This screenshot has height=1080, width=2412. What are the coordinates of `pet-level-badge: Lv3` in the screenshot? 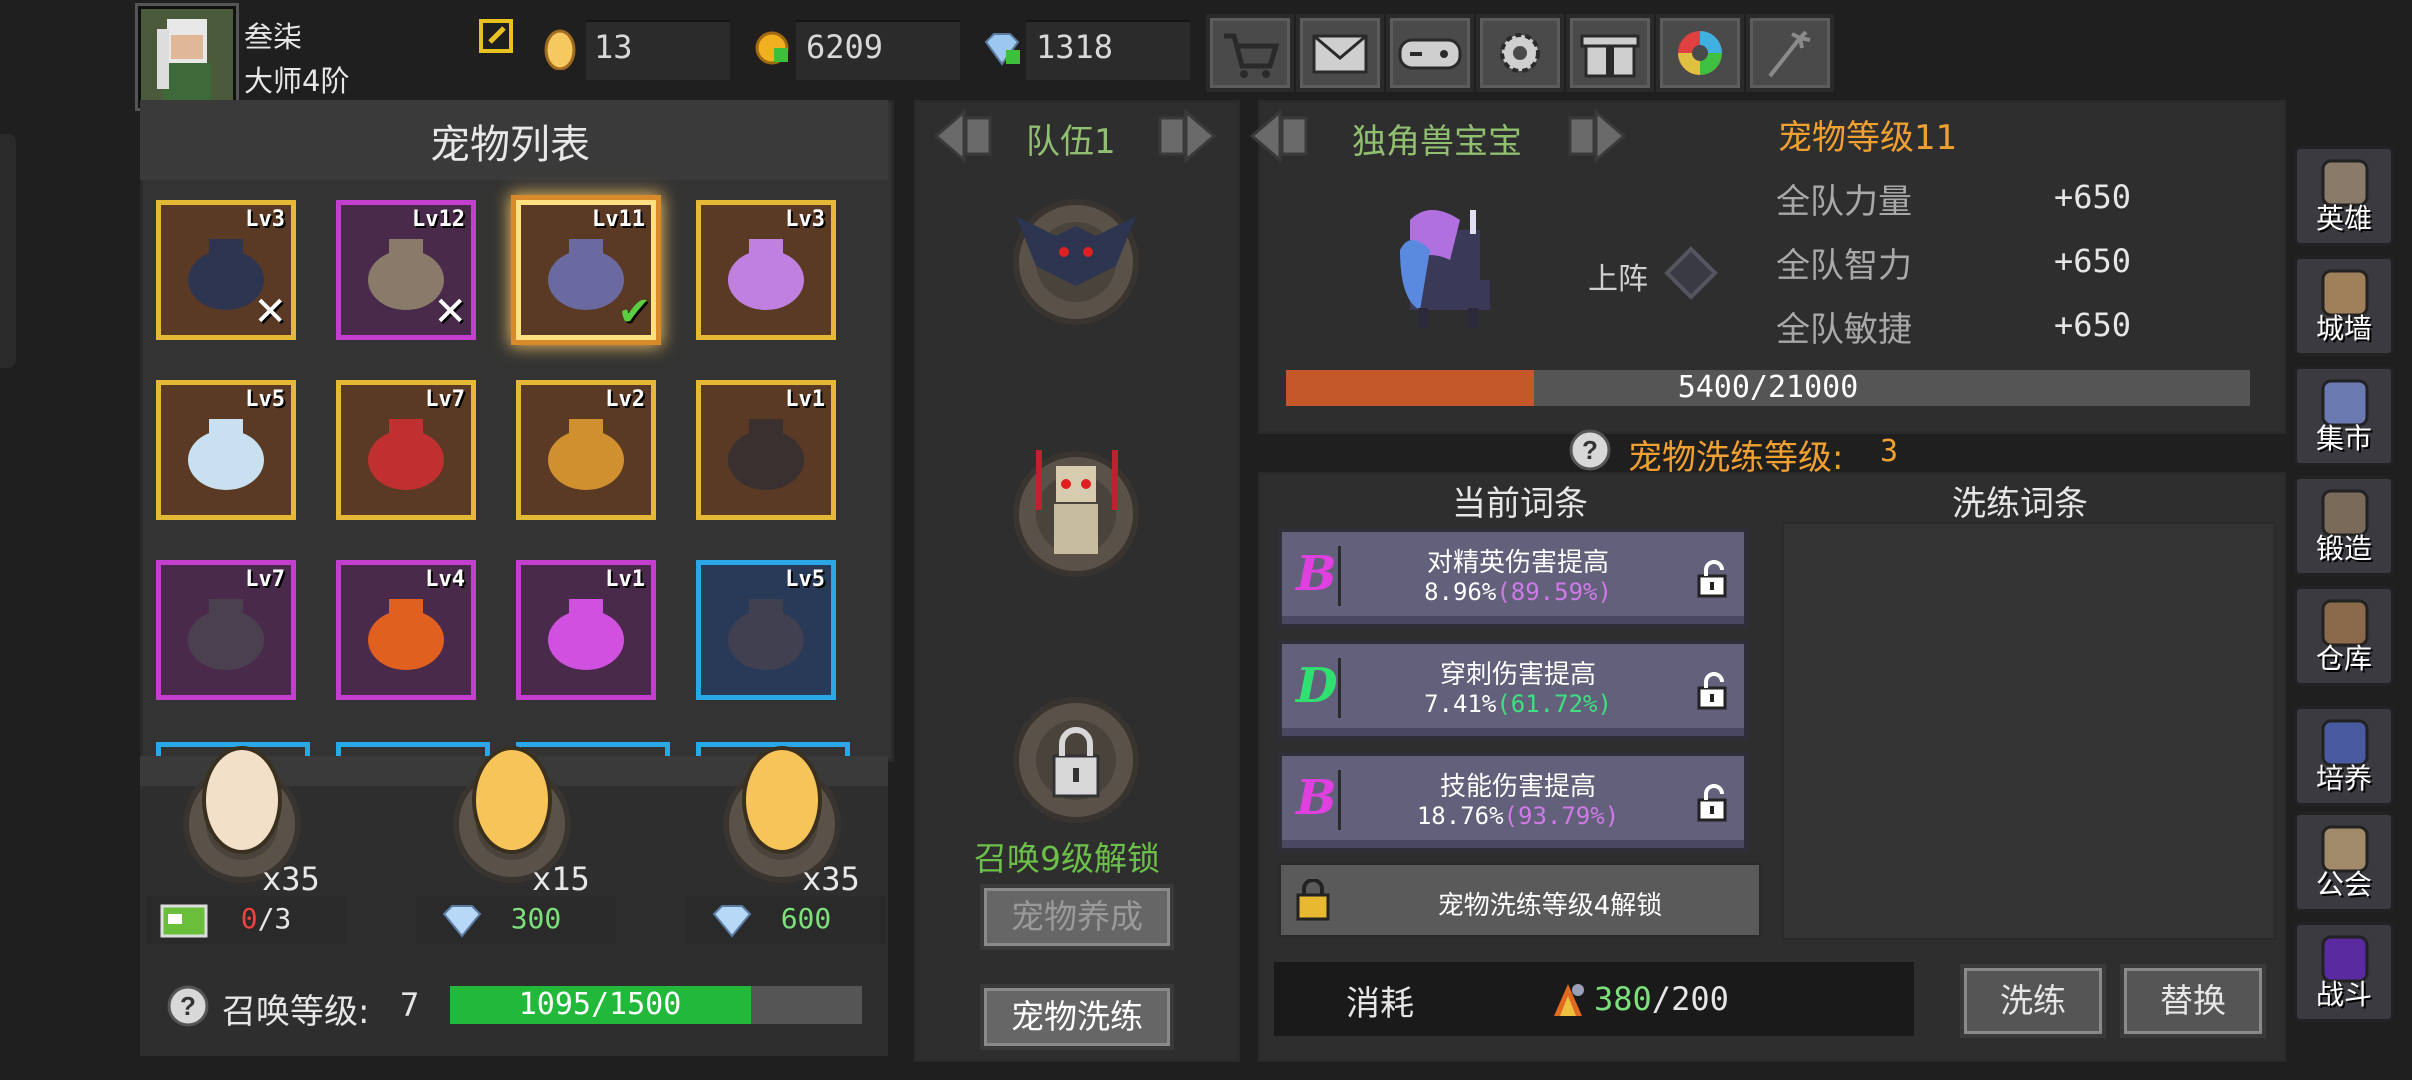 It's located at (805, 219).